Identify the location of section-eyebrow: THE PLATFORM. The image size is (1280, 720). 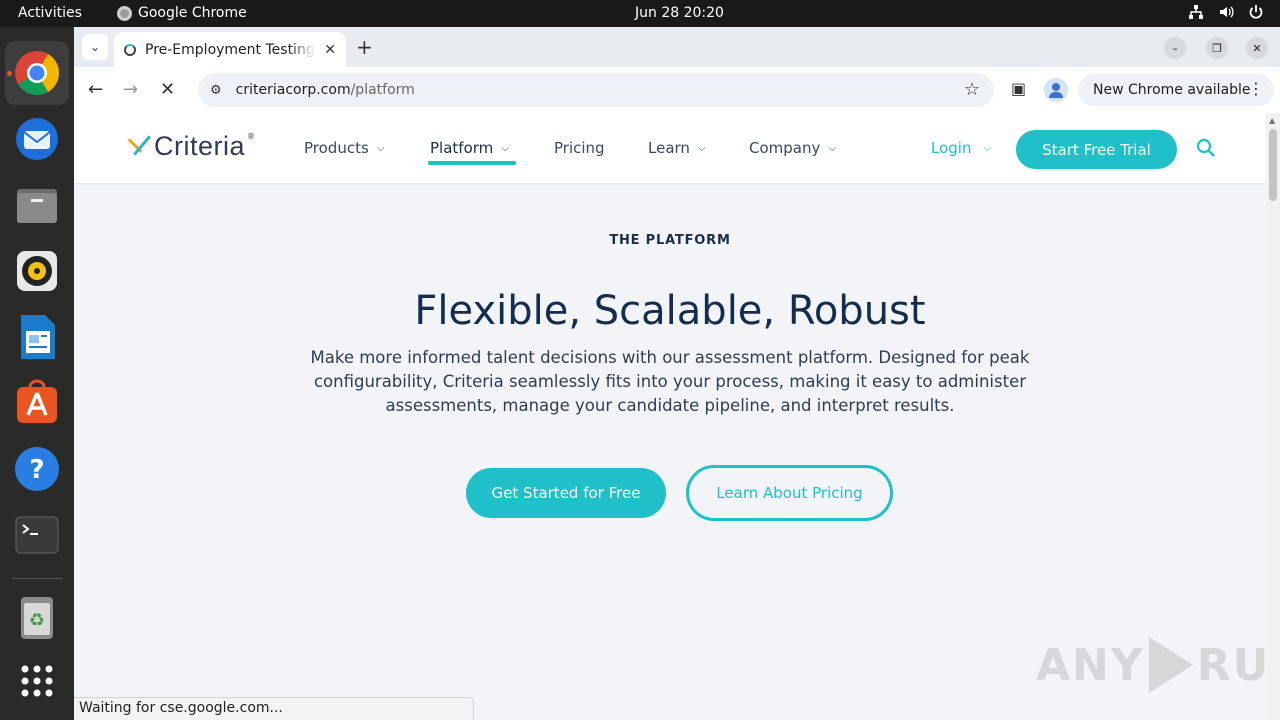
(670, 240).